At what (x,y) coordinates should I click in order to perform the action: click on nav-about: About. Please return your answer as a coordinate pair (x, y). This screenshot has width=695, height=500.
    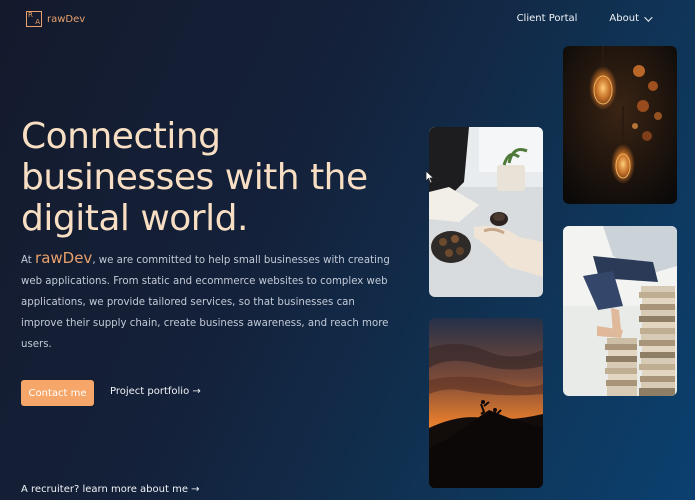
    Looking at the image, I should click on (631, 18).